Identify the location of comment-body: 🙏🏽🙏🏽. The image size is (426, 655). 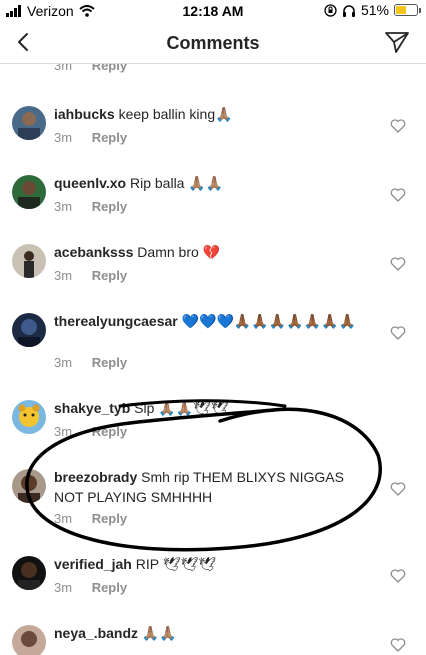
(159, 633).